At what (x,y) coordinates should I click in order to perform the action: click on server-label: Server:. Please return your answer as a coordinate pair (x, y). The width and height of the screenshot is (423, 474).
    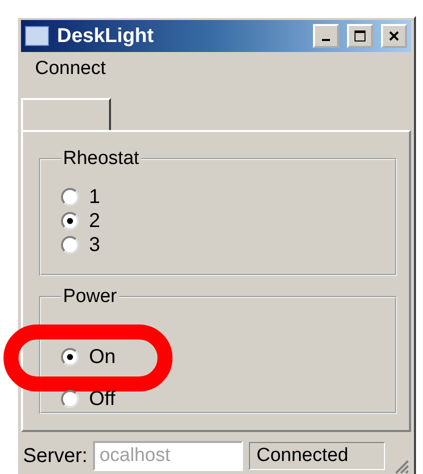
    Looking at the image, I should click on (55, 456).